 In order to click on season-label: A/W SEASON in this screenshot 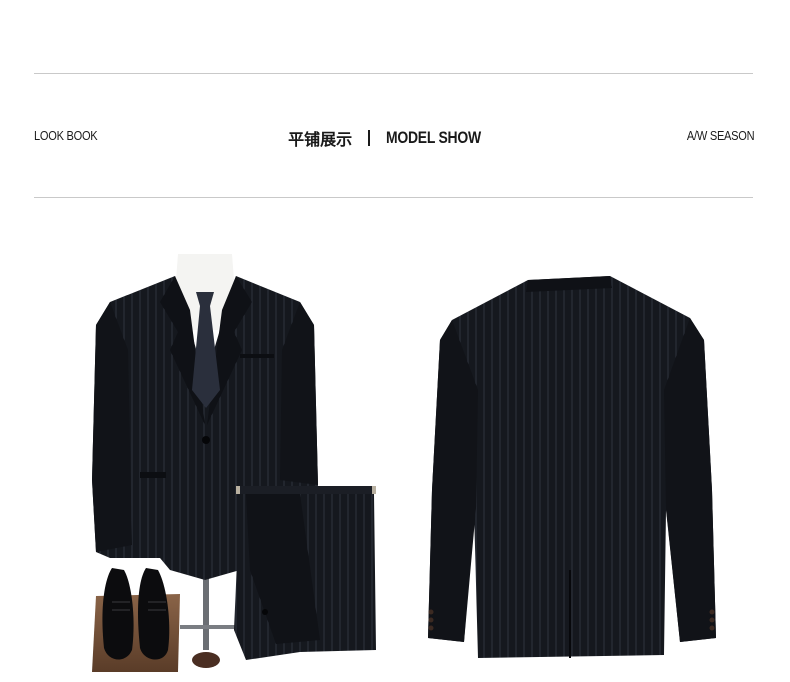, I will do `click(720, 135)`.